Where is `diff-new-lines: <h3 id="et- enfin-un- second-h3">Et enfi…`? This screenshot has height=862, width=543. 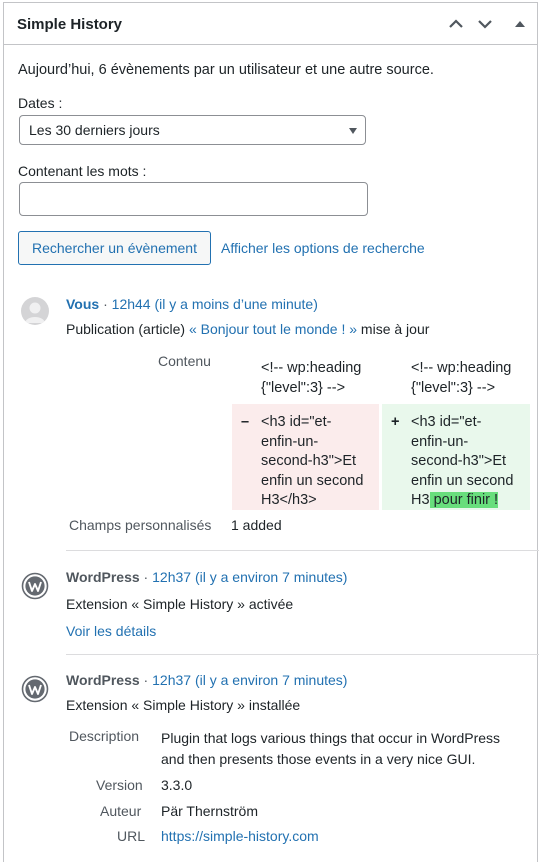
diff-new-lines: <h3 id="et- enfin-un- second-h3">Et enfi… is located at coordinates (462, 462).